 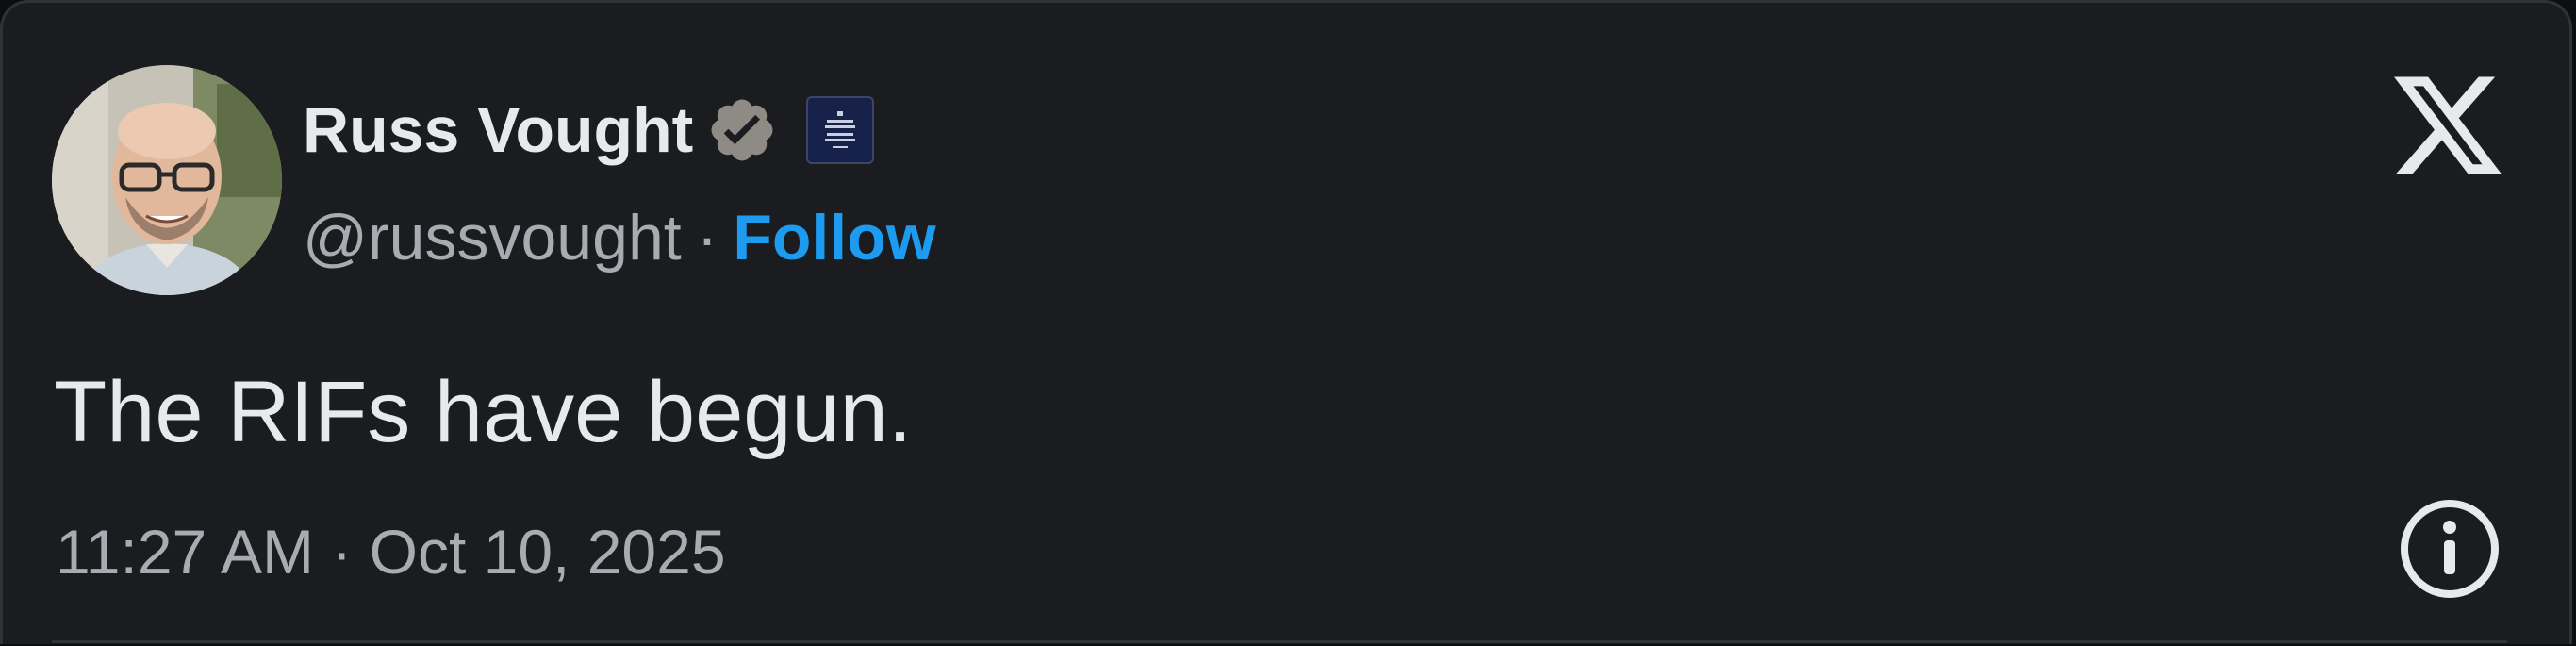 I want to click on info-icon, so click(x=2450, y=549).